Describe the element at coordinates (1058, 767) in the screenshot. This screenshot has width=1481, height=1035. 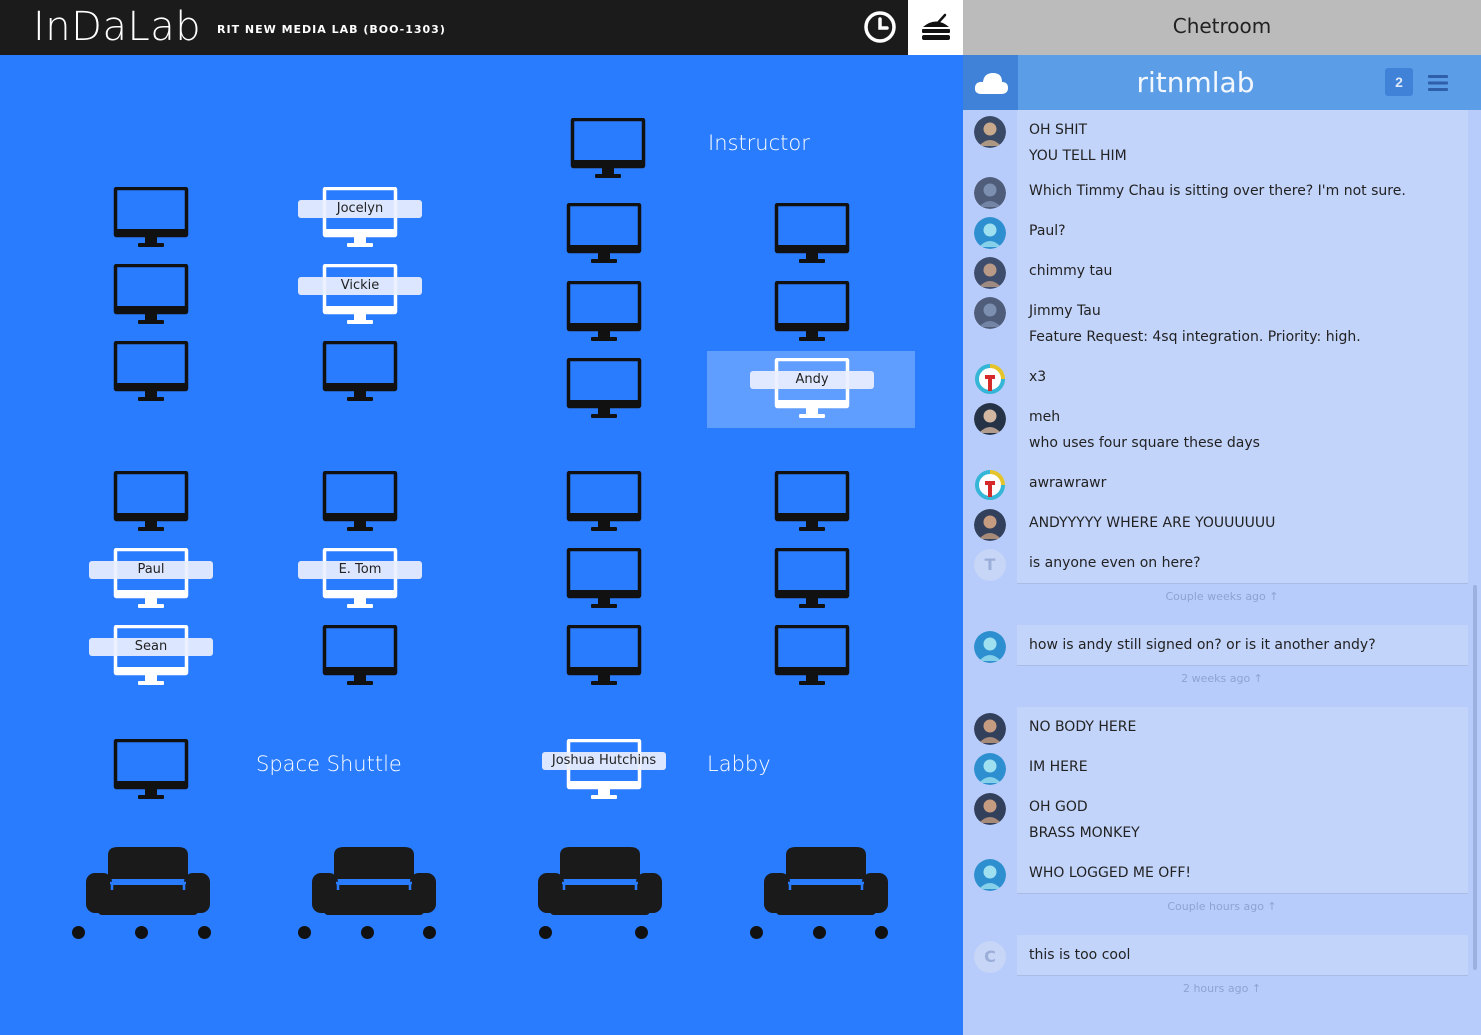
I see `message-text: IM HERE` at that location.